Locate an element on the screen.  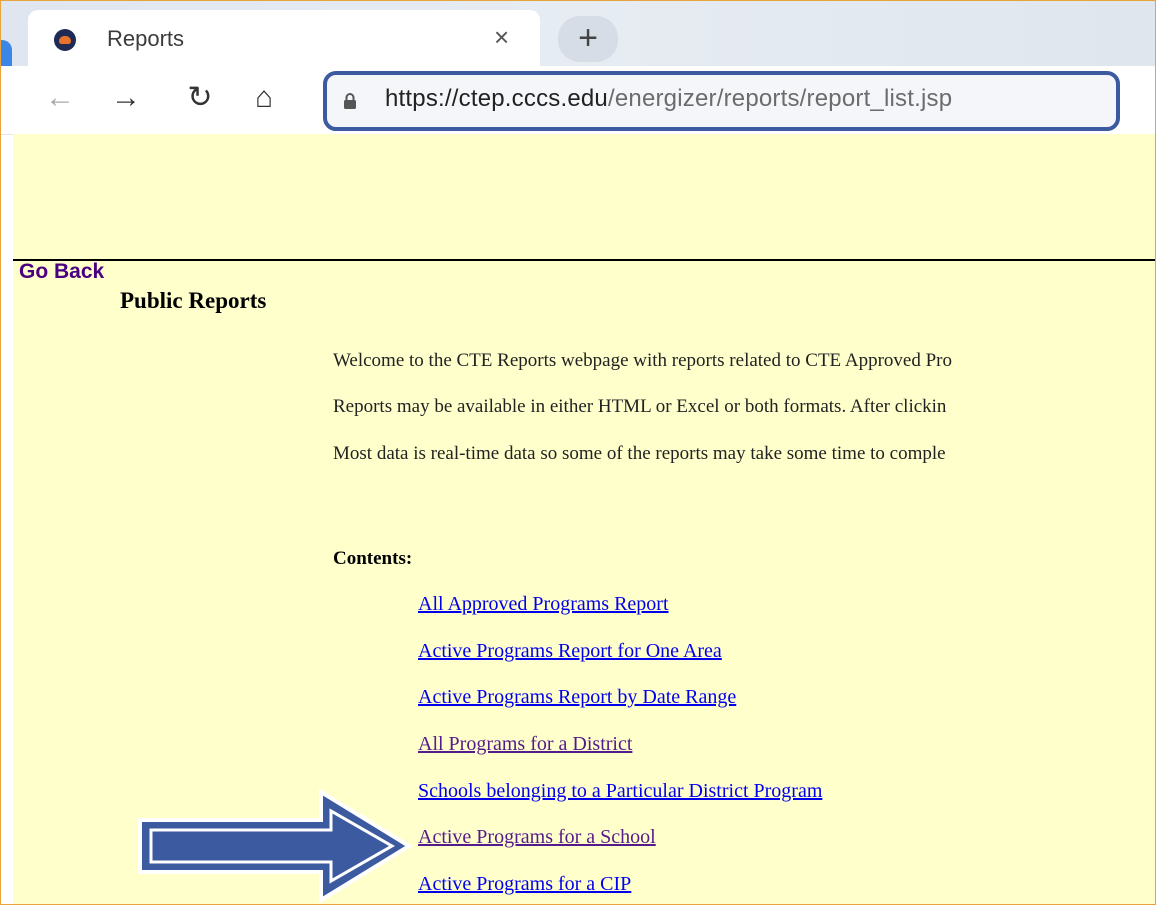
link-active-programs-school: Active Programs for a School is located at coordinates (537, 837).